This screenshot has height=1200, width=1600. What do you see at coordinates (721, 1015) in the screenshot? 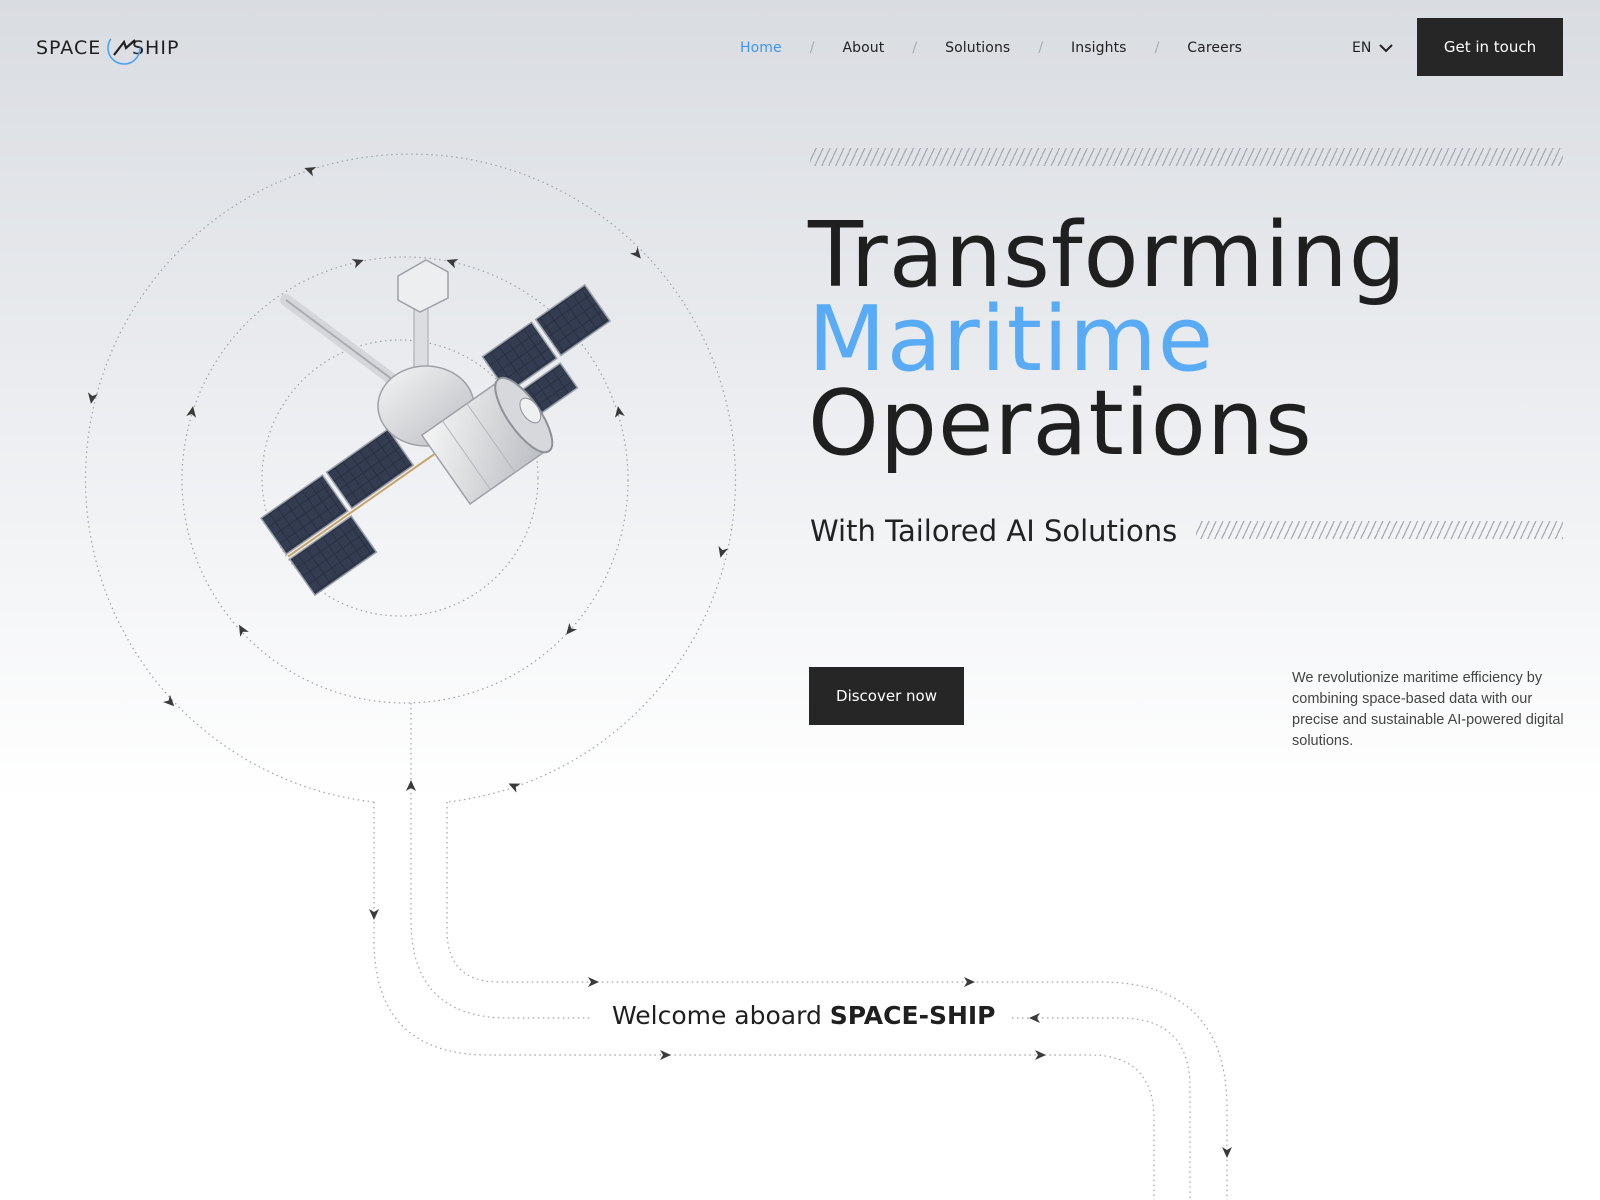
I see `welcome-prefix: Welcome aboard` at bounding box center [721, 1015].